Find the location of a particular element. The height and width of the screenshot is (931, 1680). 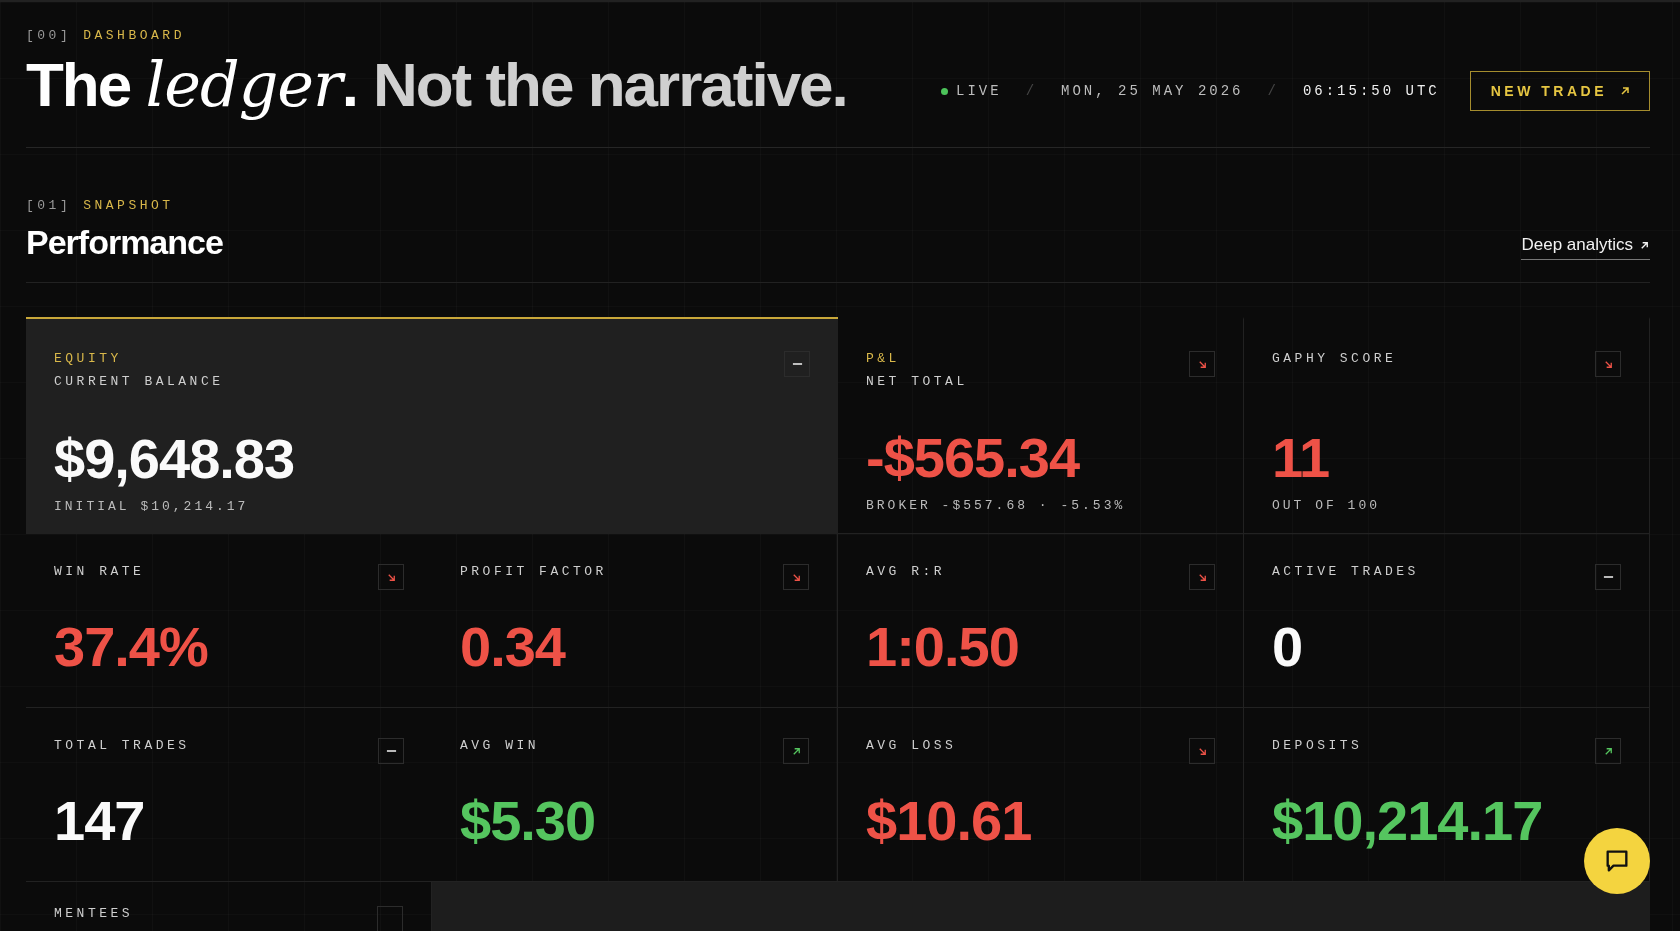

section-eyebrow: DASHBOARD is located at coordinates (134, 35).